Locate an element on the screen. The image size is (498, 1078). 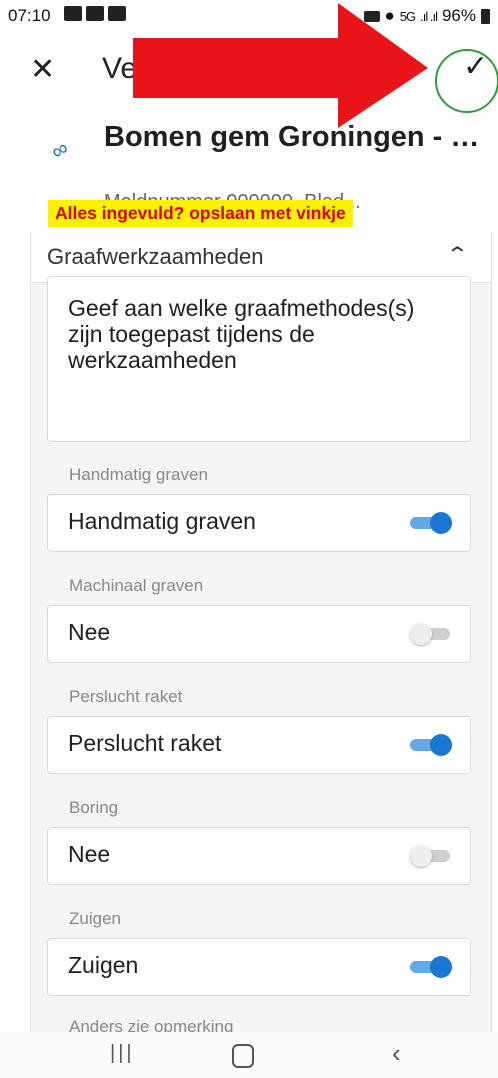
field-handmatig-graven: Handmatig graven is located at coordinates (259, 523).